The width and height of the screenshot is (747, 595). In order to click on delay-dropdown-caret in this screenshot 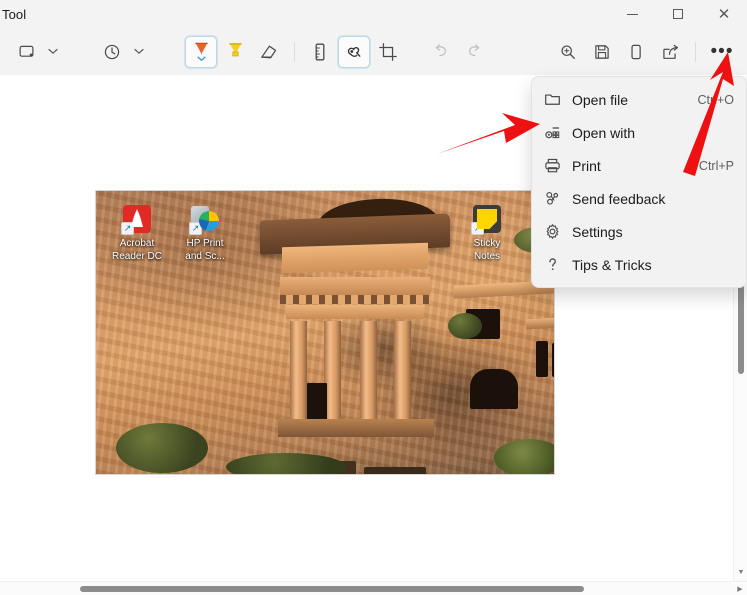, I will do `click(139, 52)`.